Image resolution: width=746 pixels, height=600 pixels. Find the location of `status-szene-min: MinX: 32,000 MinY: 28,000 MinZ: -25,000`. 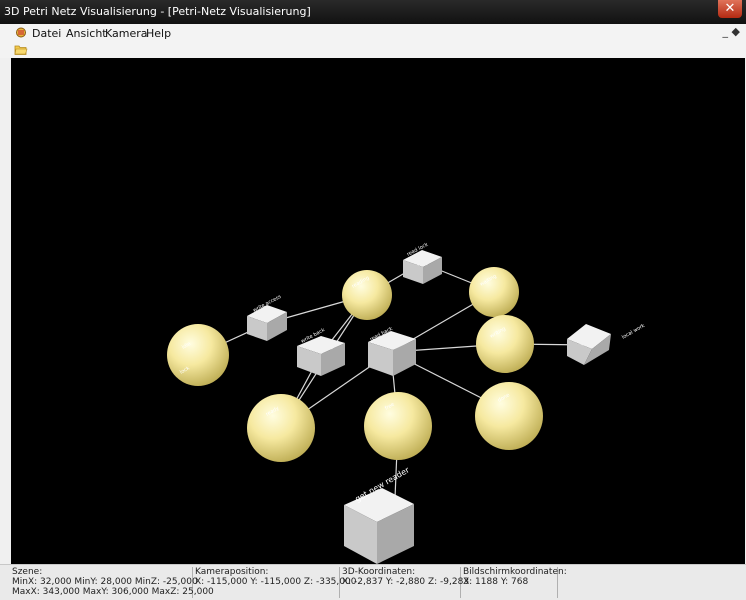

status-szene-min: MinX: 32,000 MinY: 28,000 MinZ: -25,000 is located at coordinates (105, 582).